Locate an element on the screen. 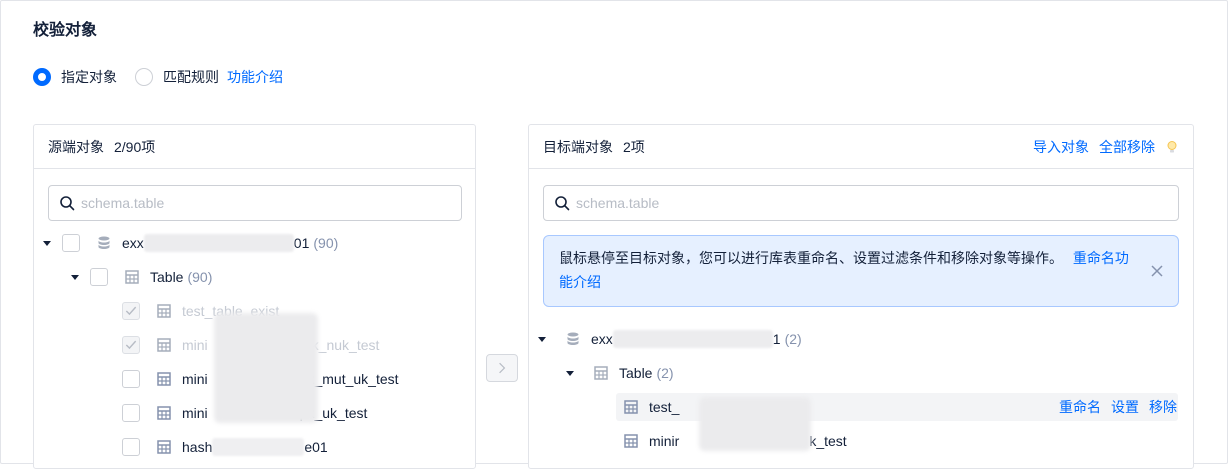  target-header-actions: 导入对象 全部移除 is located at coordinates (1106, 147).